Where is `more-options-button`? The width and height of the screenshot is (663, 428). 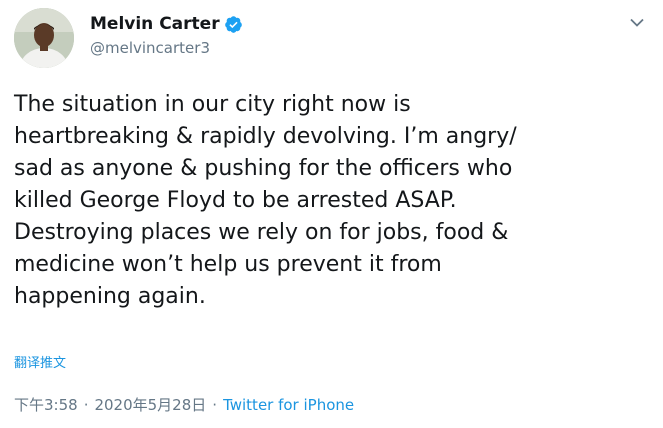
more-options-button is located at coordinates (637, 22).